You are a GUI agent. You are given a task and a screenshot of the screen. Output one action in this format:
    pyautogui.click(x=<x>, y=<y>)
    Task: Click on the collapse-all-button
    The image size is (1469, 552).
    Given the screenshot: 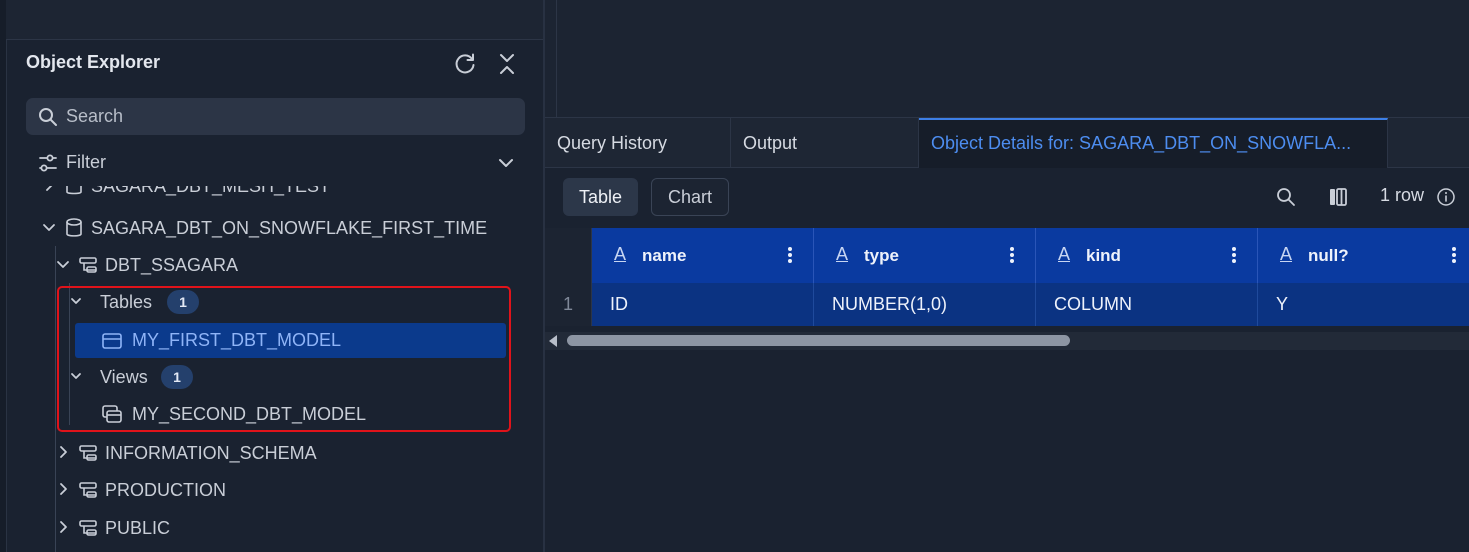 What is the action you would take?
    pyautogui.click(x=507, y=64)
    